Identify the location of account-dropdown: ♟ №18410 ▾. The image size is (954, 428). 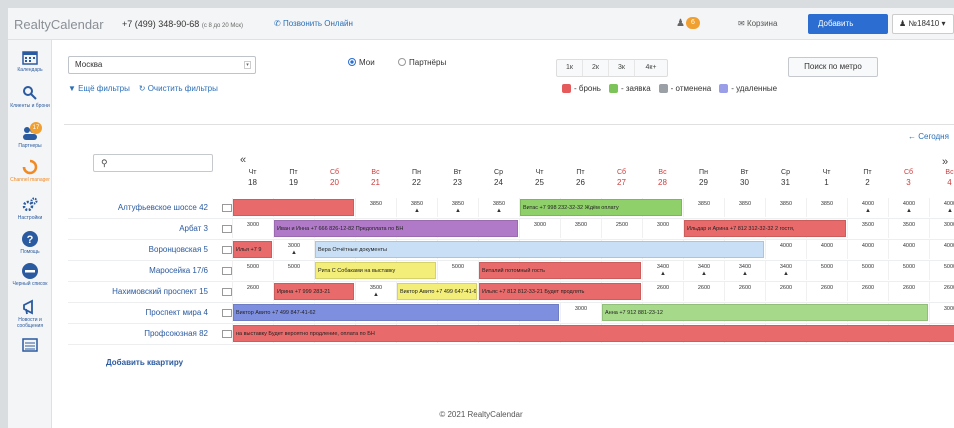
(923, 24).